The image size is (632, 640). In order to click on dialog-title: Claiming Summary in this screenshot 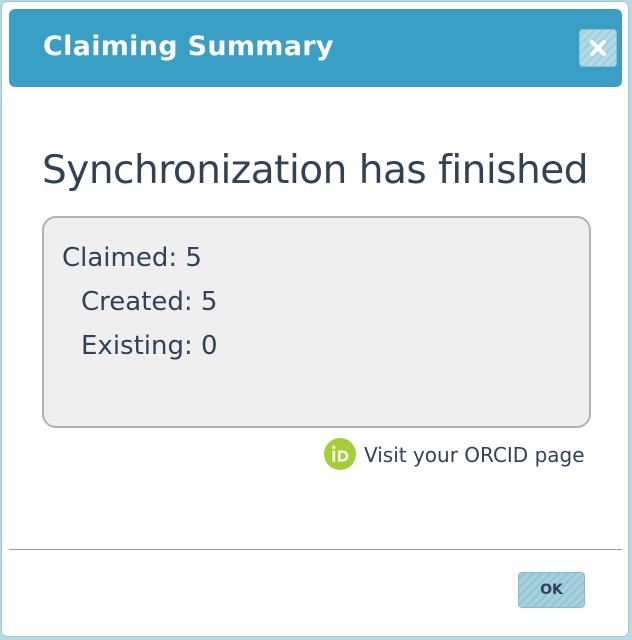, I will do `click(188, 46)`.